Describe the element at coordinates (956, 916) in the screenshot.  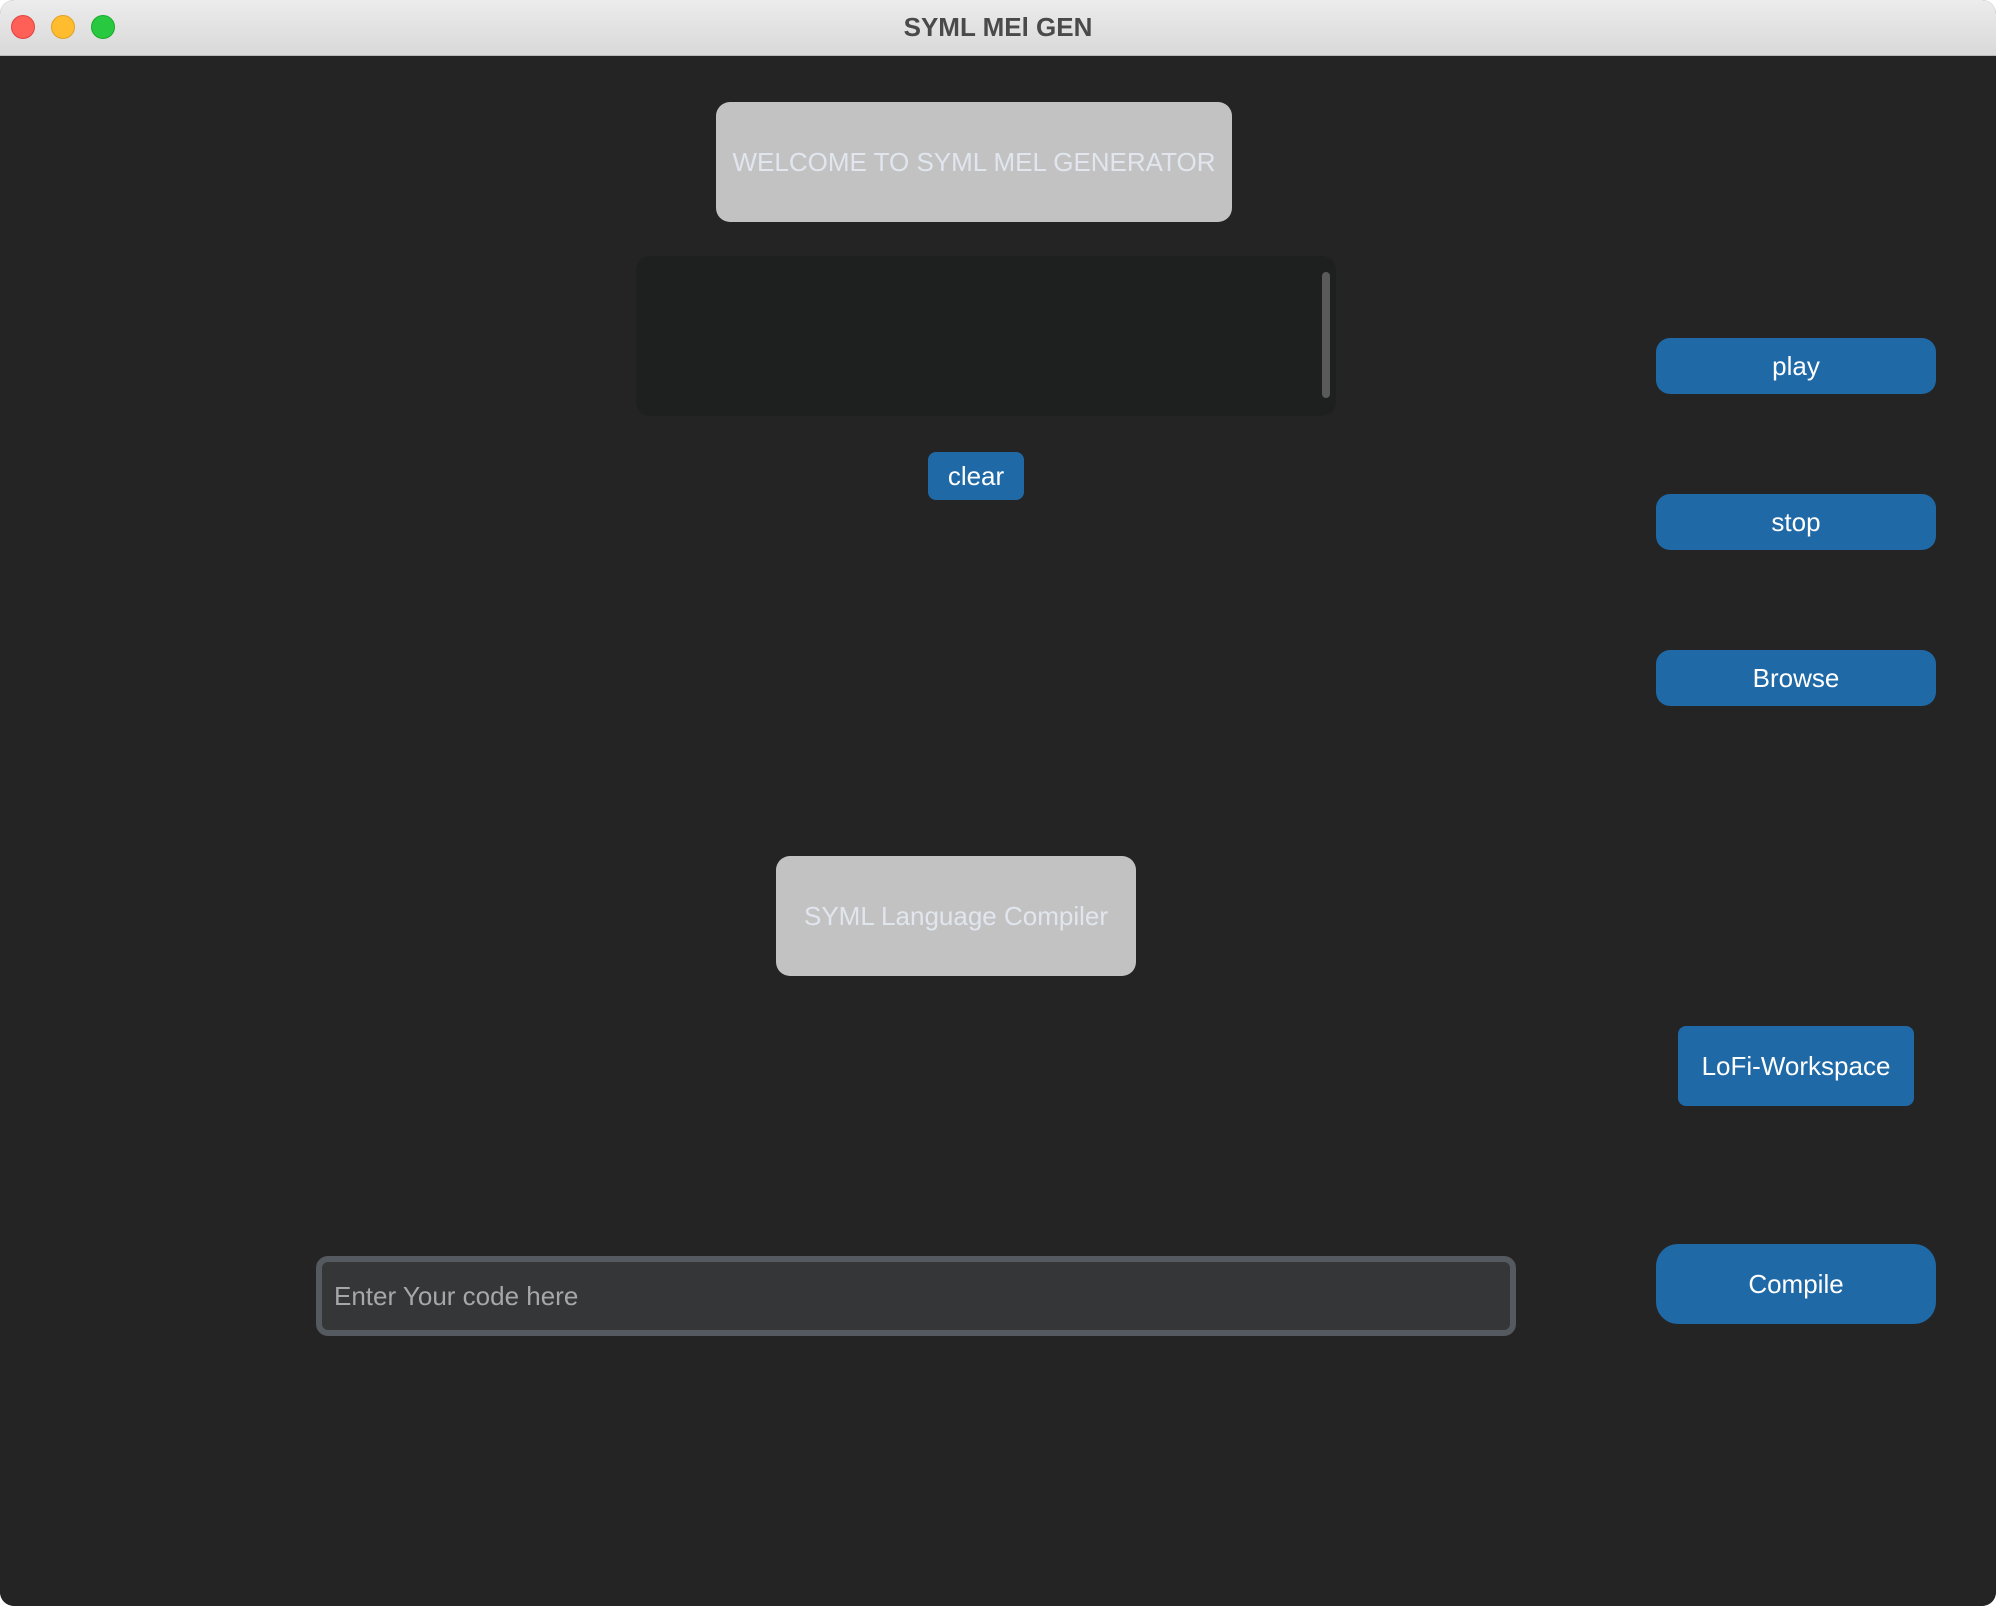
I see `compiler-label: SYML Language Compiler` at that location.